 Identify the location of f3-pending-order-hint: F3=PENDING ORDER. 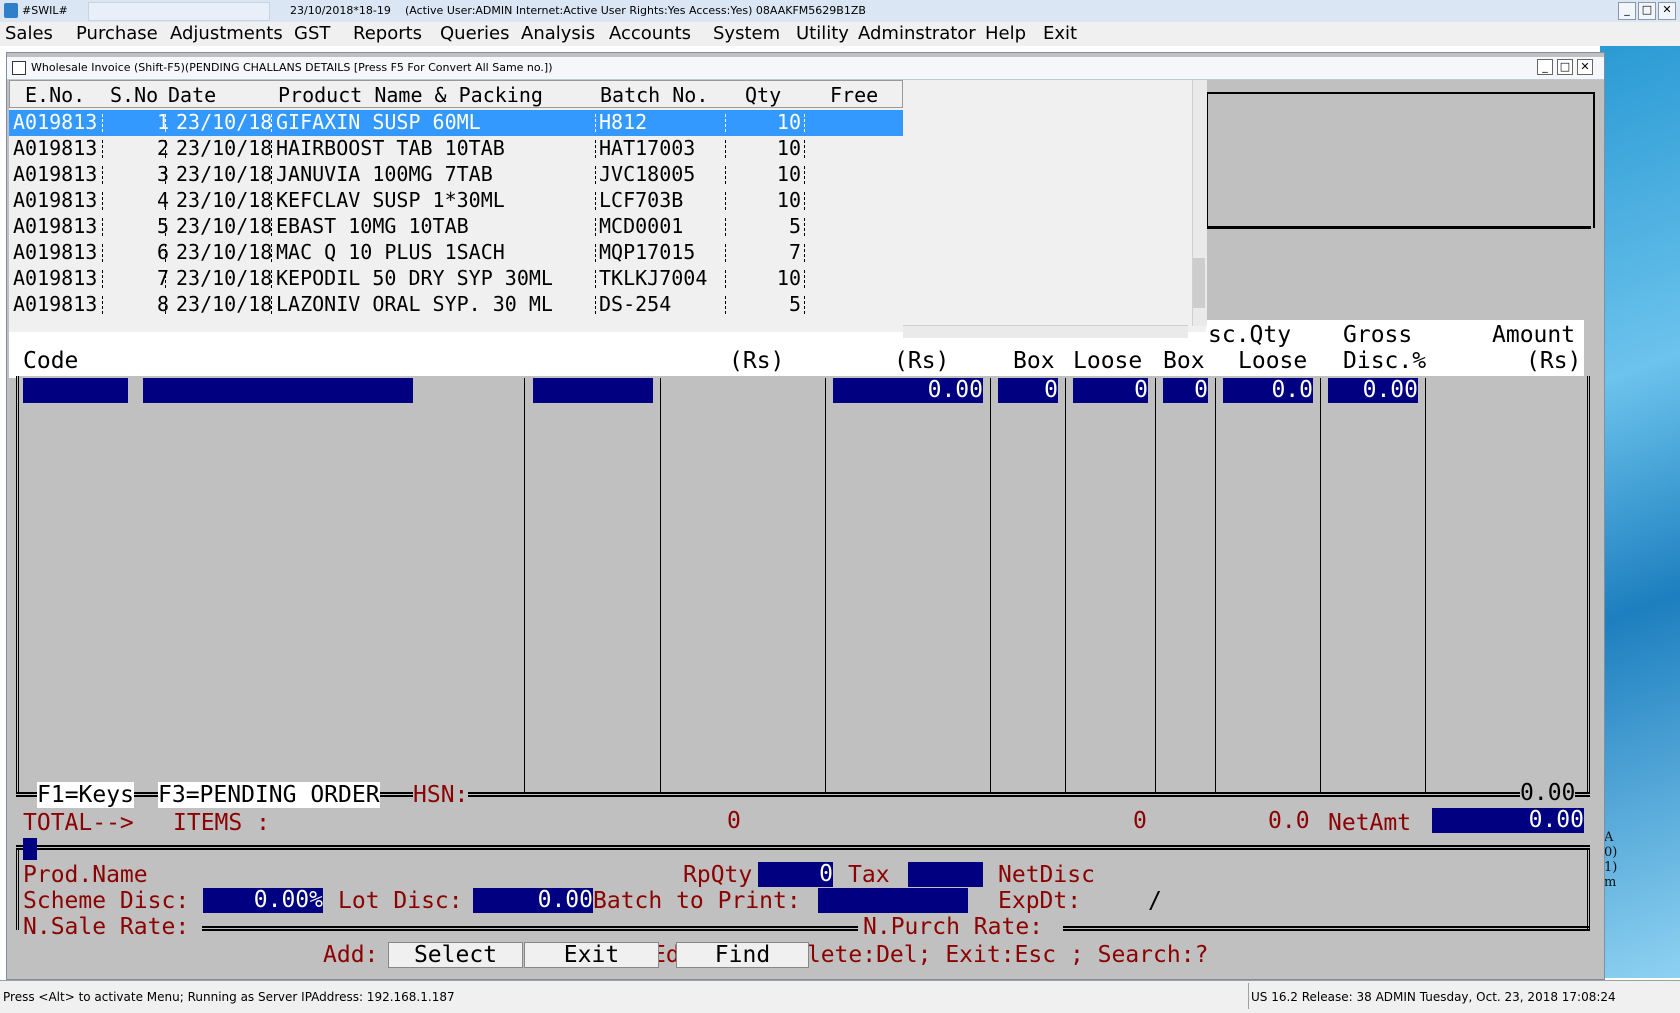
(269, 795).